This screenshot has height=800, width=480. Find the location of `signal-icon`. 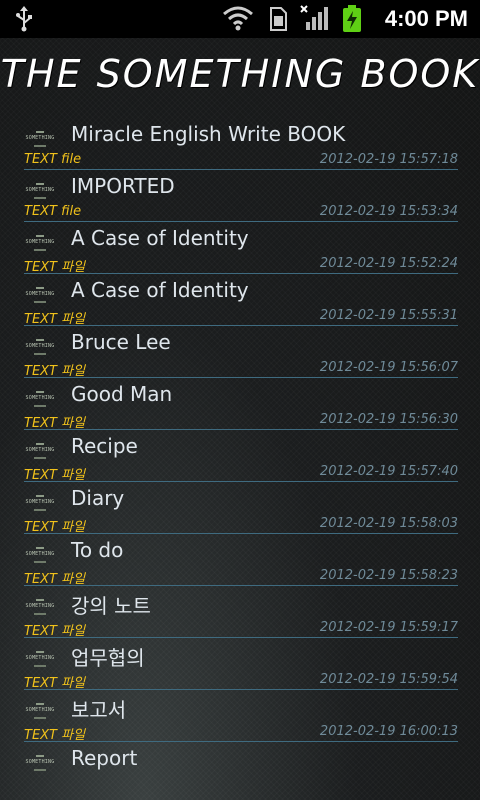

signal-icon is located at coordinates (315, 20).